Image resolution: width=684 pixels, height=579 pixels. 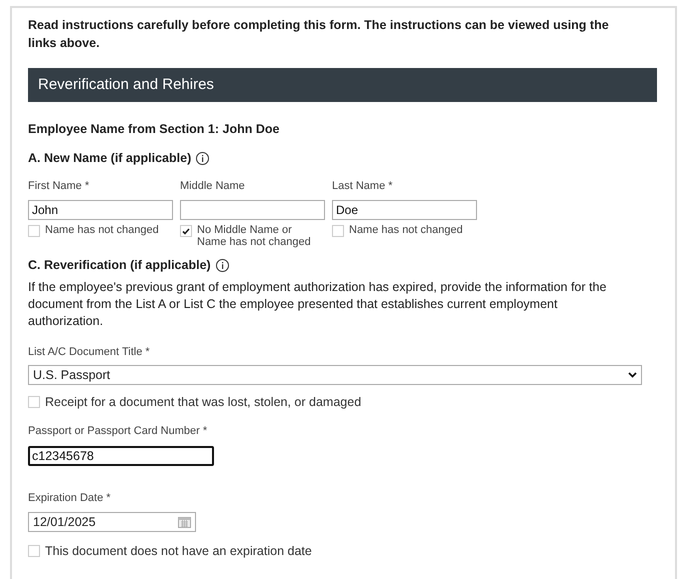 I want to click on name-field: Doe, so click(x=404, y=210).